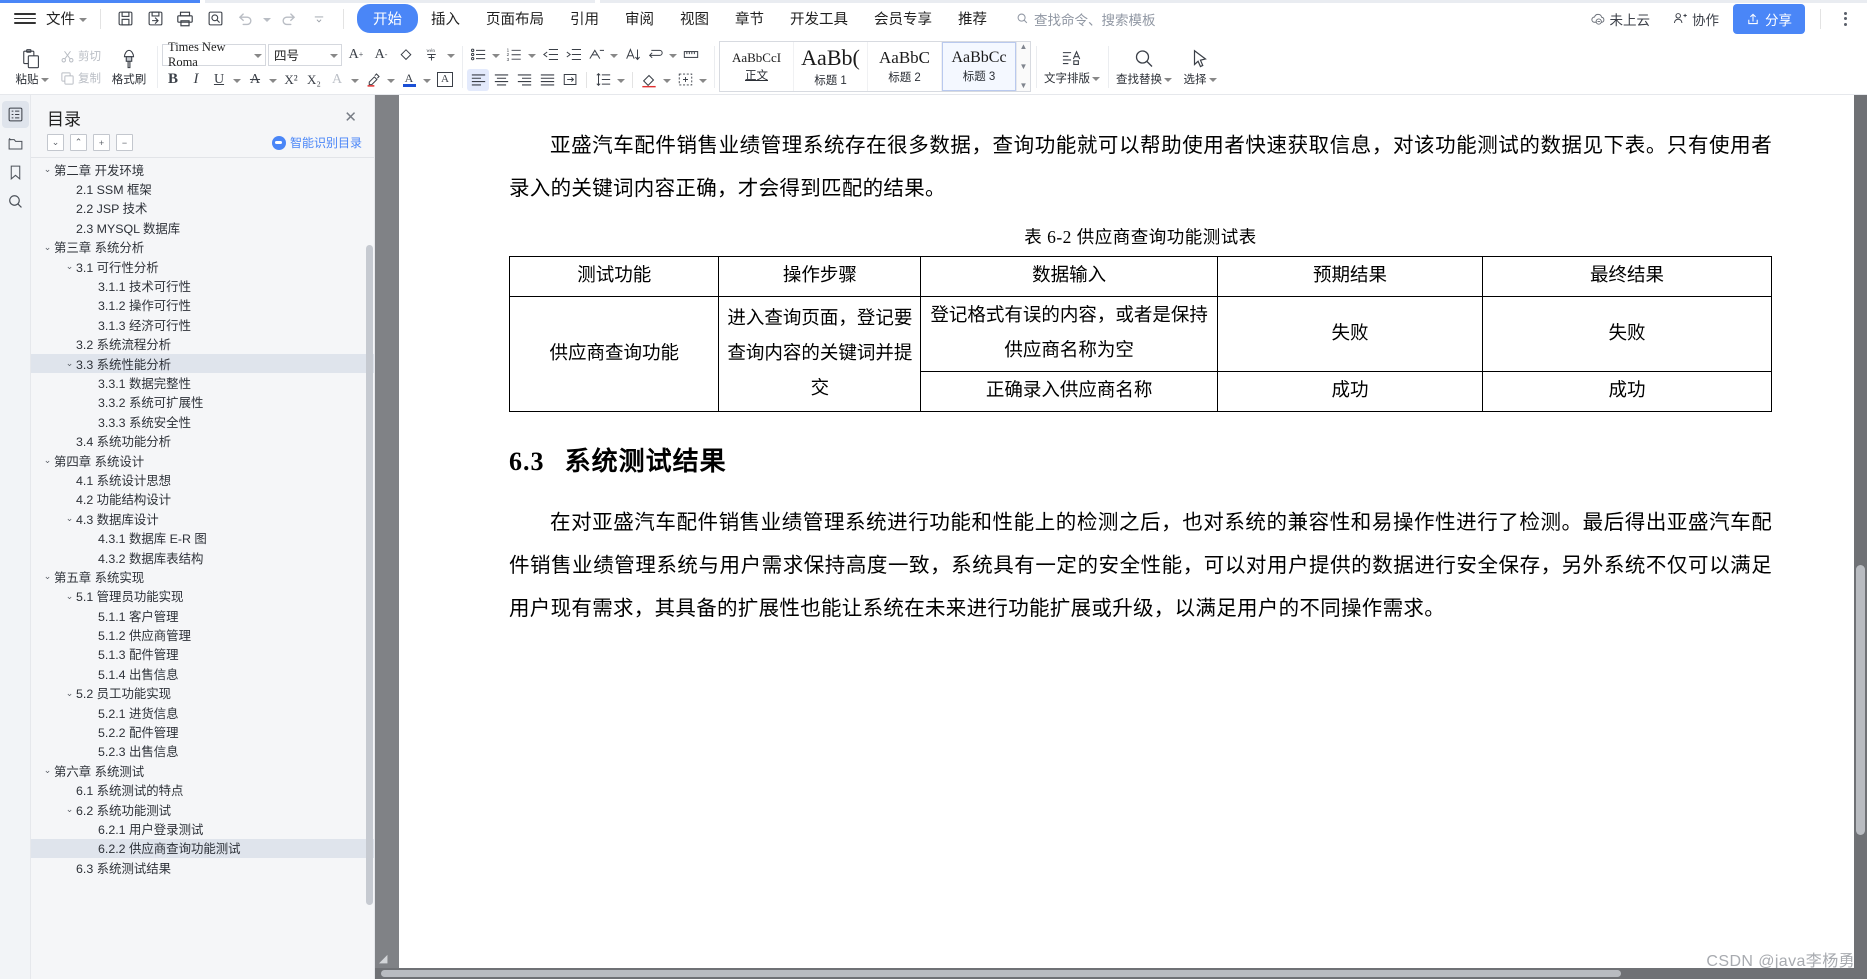 Image resolution: width=1867 pixels, height=979 pixels. What do you see at coordinates (291, 80) in the screenshot?
I see `superscript-button: X²` at bounding box center [291, 80].